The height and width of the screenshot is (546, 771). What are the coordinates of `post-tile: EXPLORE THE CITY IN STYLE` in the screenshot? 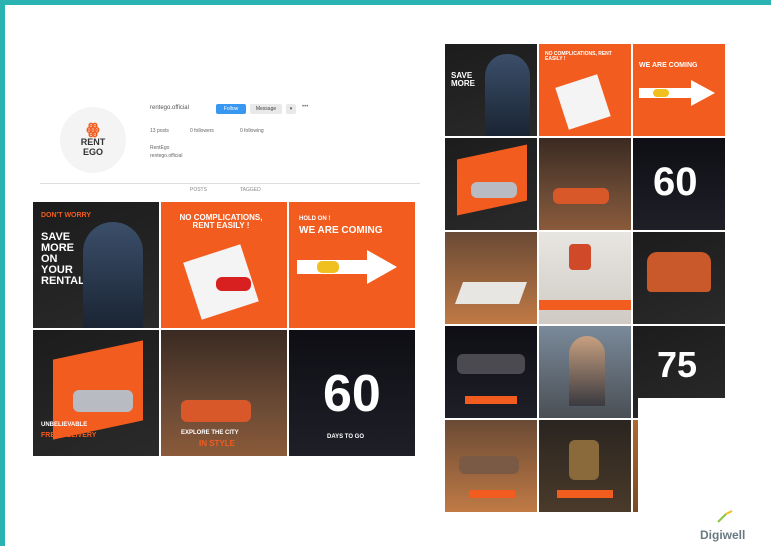 It's located at (224, 393).